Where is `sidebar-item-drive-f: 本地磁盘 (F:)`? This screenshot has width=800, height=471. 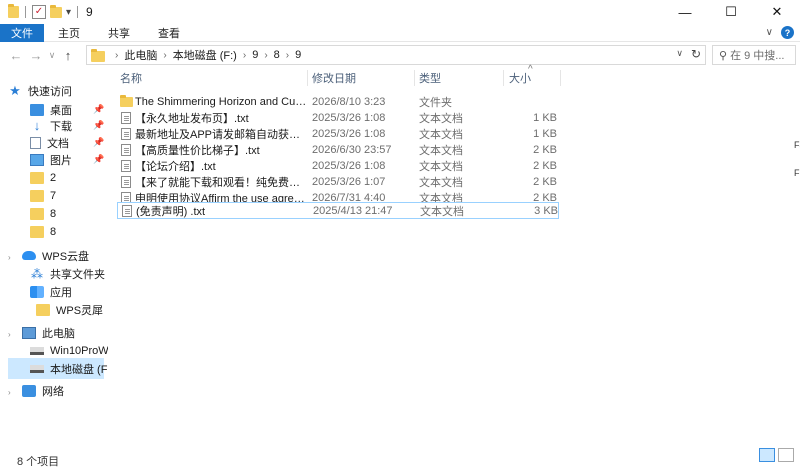 sidebar-item-drive-f: 本地磁盘 (F:) is located at coordinates (58, 368).